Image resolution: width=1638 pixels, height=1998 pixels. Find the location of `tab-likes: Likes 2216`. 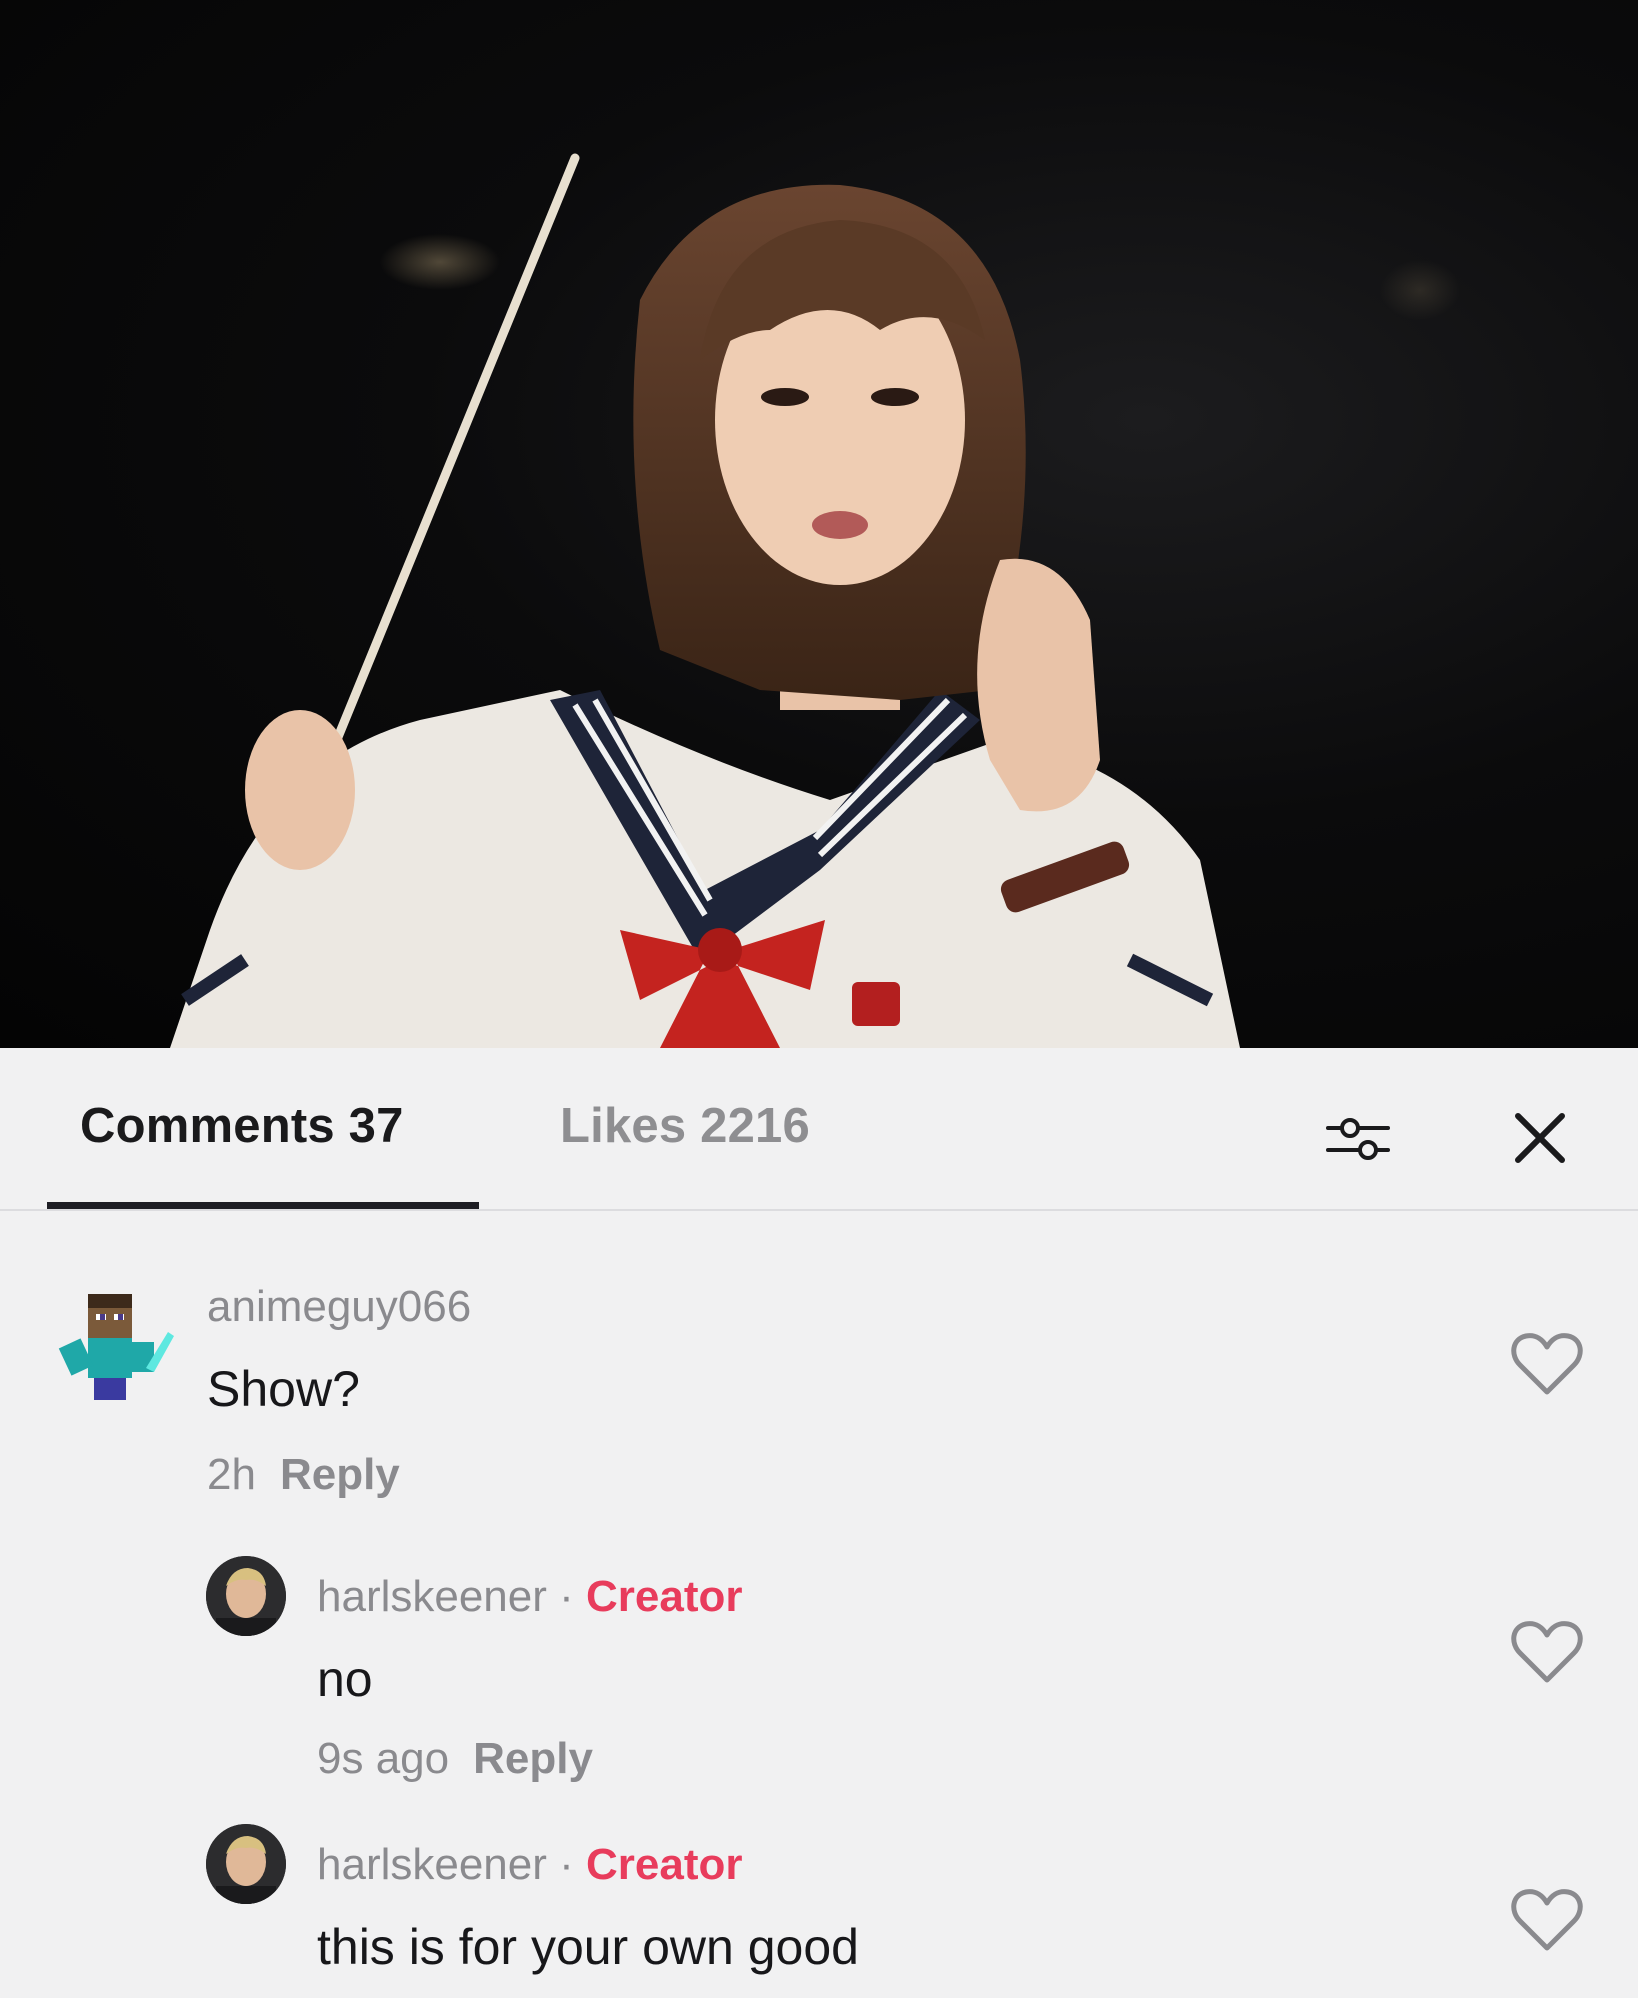

tab-likes: Likes 2216 is located at coordinates (685, 1126).